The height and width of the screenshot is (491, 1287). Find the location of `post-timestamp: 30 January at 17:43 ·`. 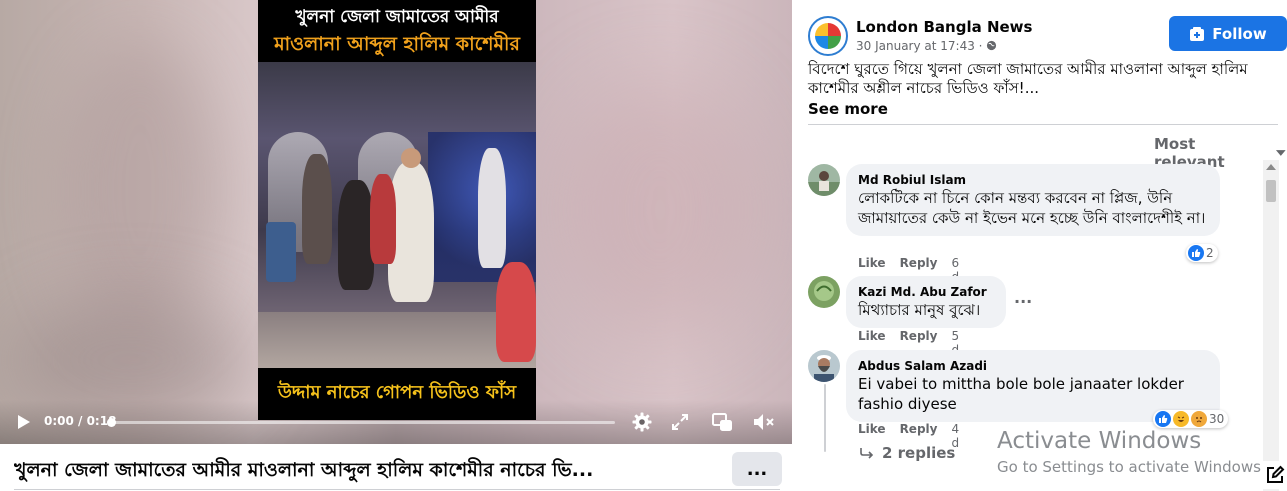

post-timestamp: 30 January at 17:43 · is located at coordinates (926, 46).